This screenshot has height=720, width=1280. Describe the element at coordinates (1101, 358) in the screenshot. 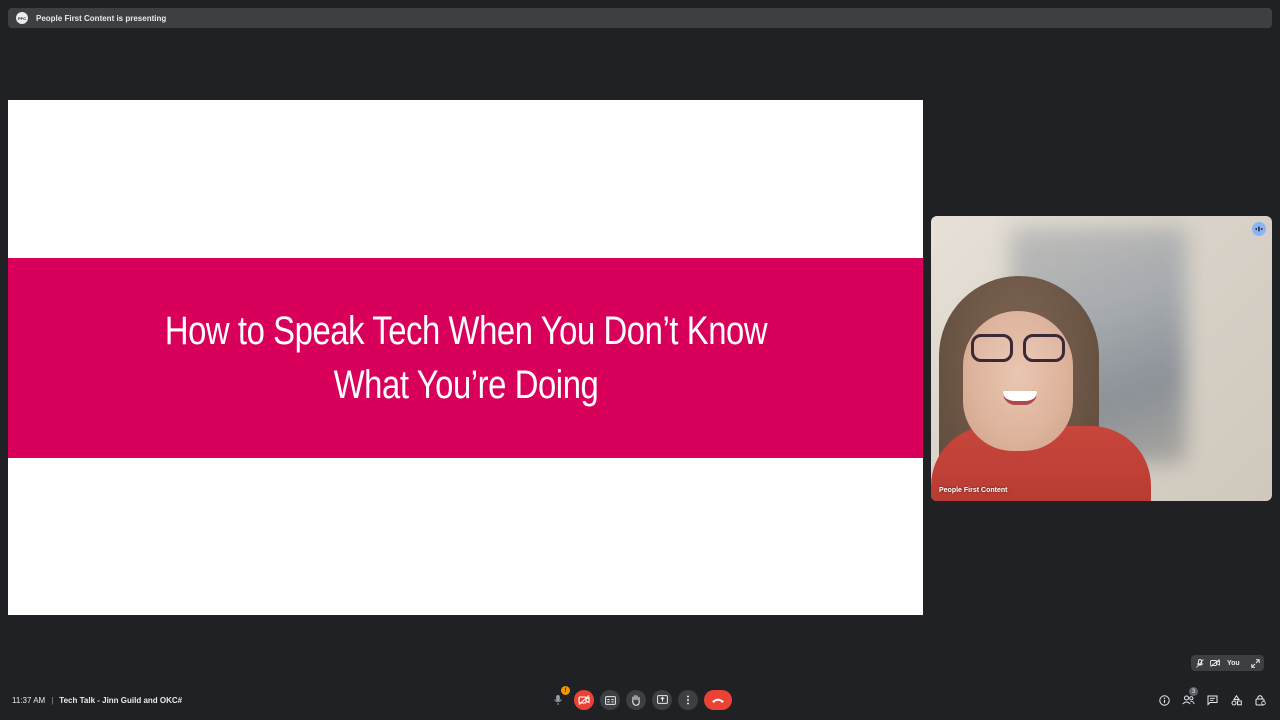

I see `participant-tile: People First Content` at that location.